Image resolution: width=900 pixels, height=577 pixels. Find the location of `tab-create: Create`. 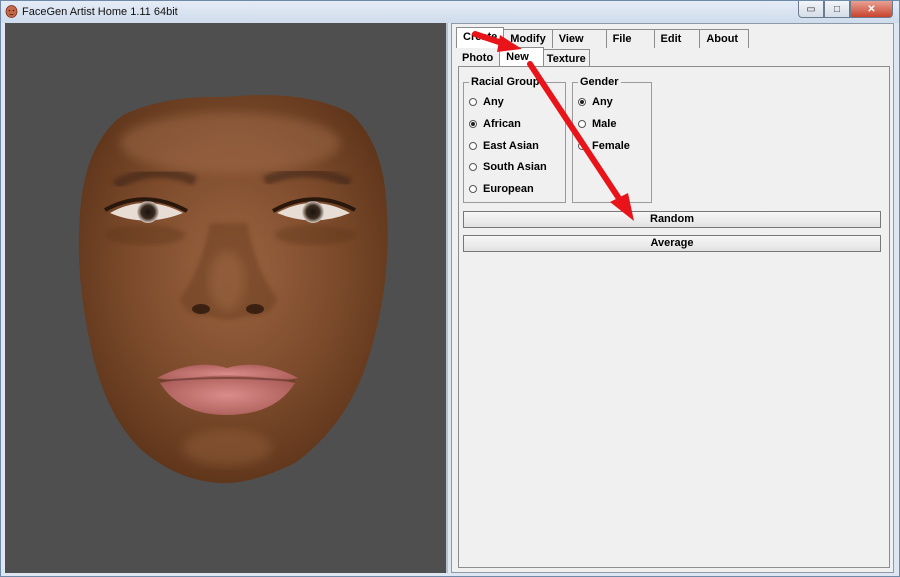

tab-create: Create is located at coordinates (480, 37).